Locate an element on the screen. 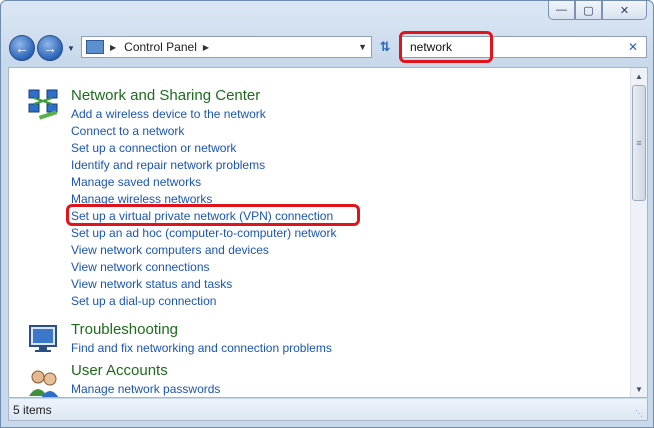  refresh-button: ⇅ is located at coordinates (385, 47).